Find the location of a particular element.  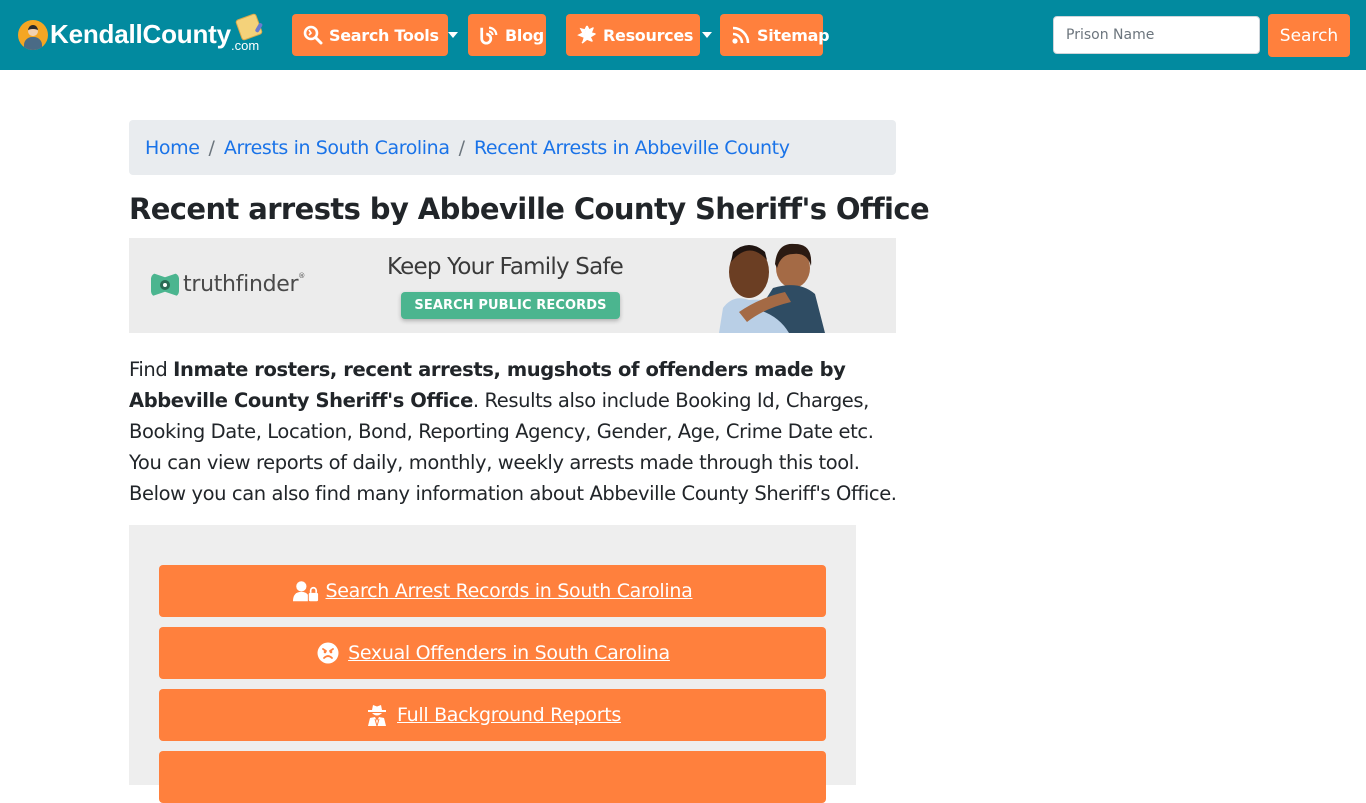

description-prefix: Find is located at coordinates (151, 369).